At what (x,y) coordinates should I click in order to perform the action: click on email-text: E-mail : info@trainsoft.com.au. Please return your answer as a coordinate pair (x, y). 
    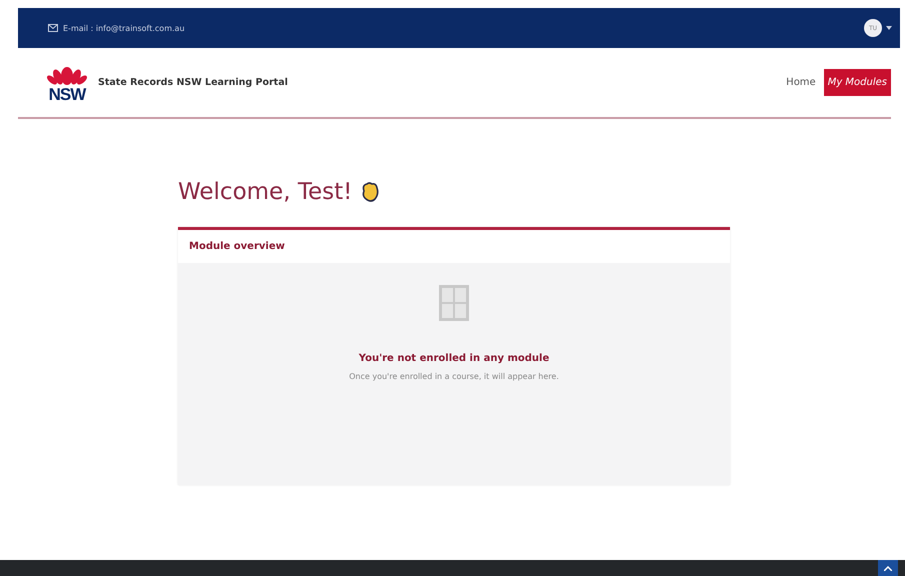
    Looking at the image, I should click on (124, 28).